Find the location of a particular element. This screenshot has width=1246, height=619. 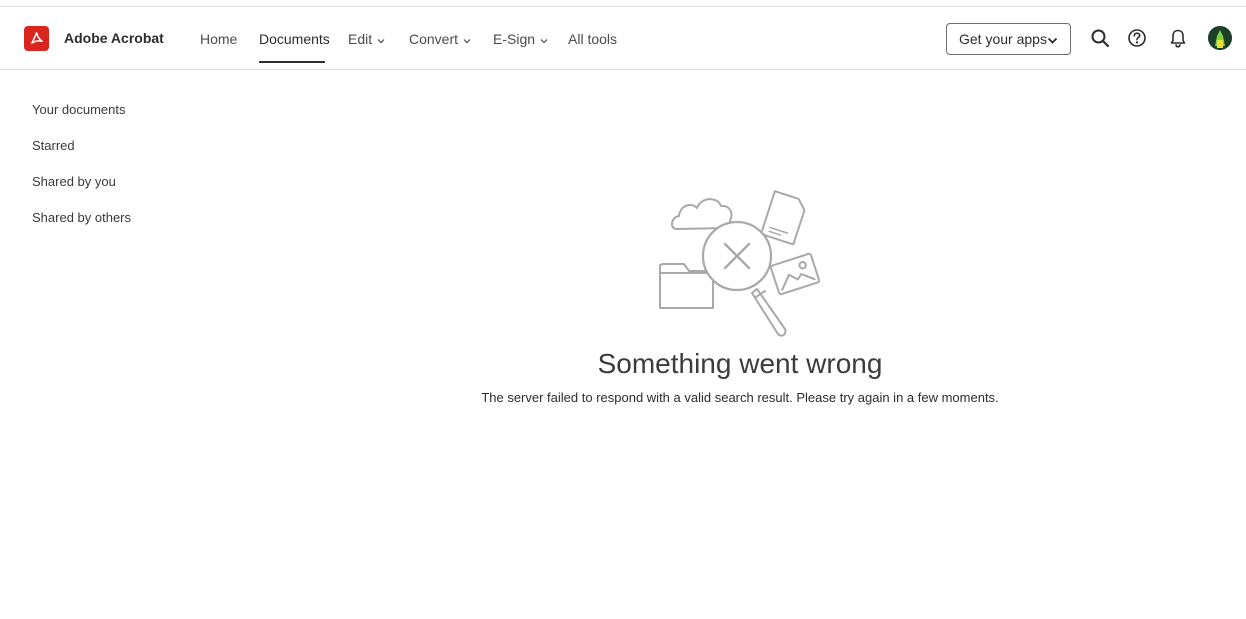

nav-edit: Edit is located at coordinates (366, 39).